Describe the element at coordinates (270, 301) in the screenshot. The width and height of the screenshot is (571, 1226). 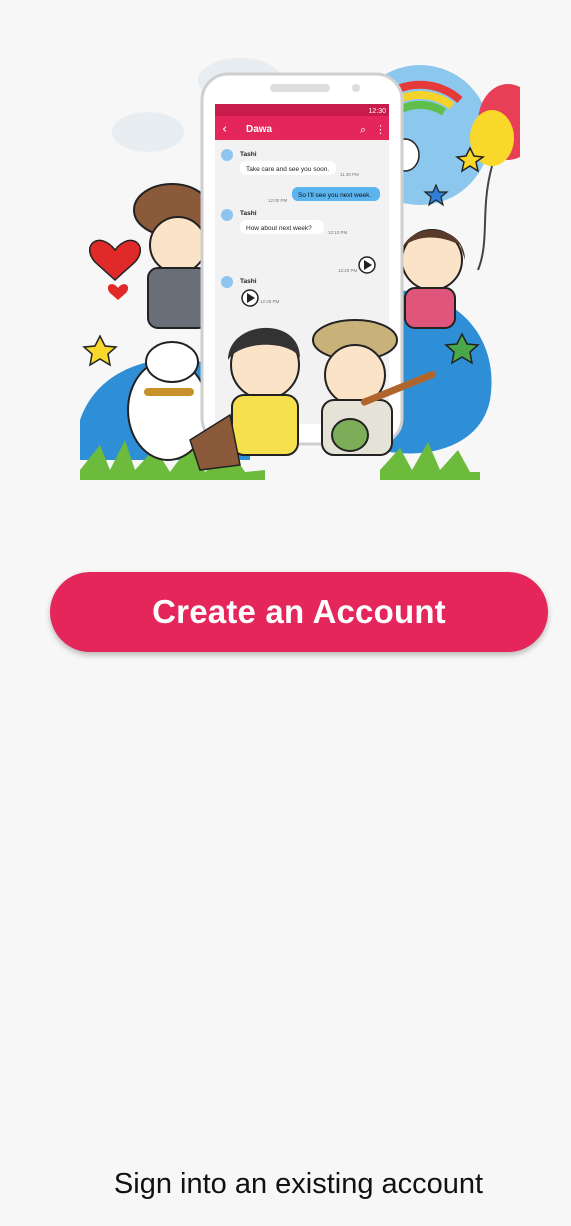
I see `message-time: 12:28 PM` at that location.